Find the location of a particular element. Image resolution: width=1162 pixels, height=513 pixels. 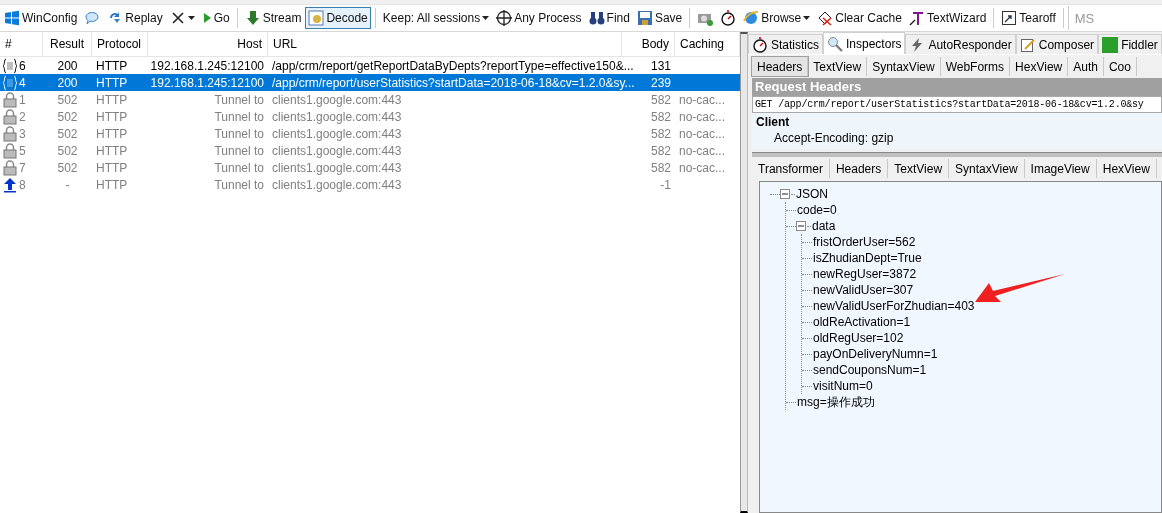

save-icon is located at coordinates (644, 18).